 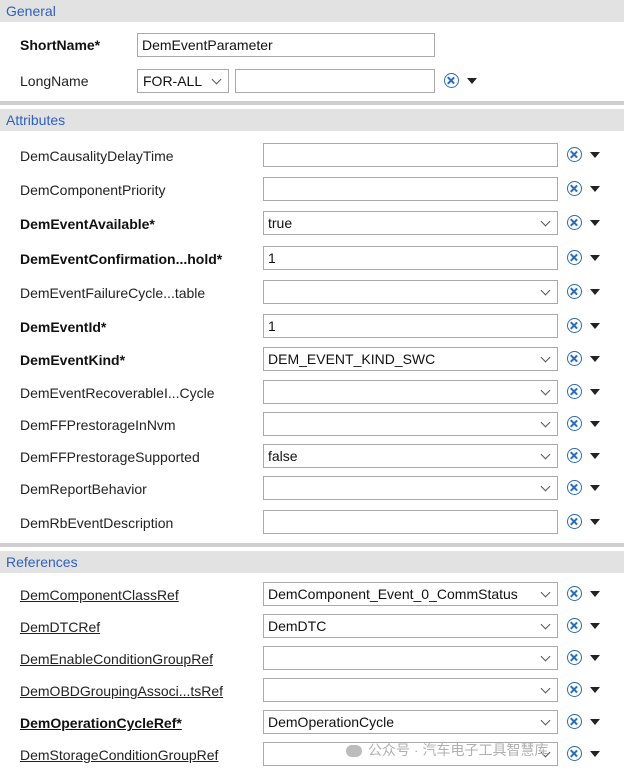 What do you see at coordinates (98, 425) in the screenshot?
I see `label-demffprestorageinnvm: DemFFPrestorageInNvm` at bounding box center [98, 425].